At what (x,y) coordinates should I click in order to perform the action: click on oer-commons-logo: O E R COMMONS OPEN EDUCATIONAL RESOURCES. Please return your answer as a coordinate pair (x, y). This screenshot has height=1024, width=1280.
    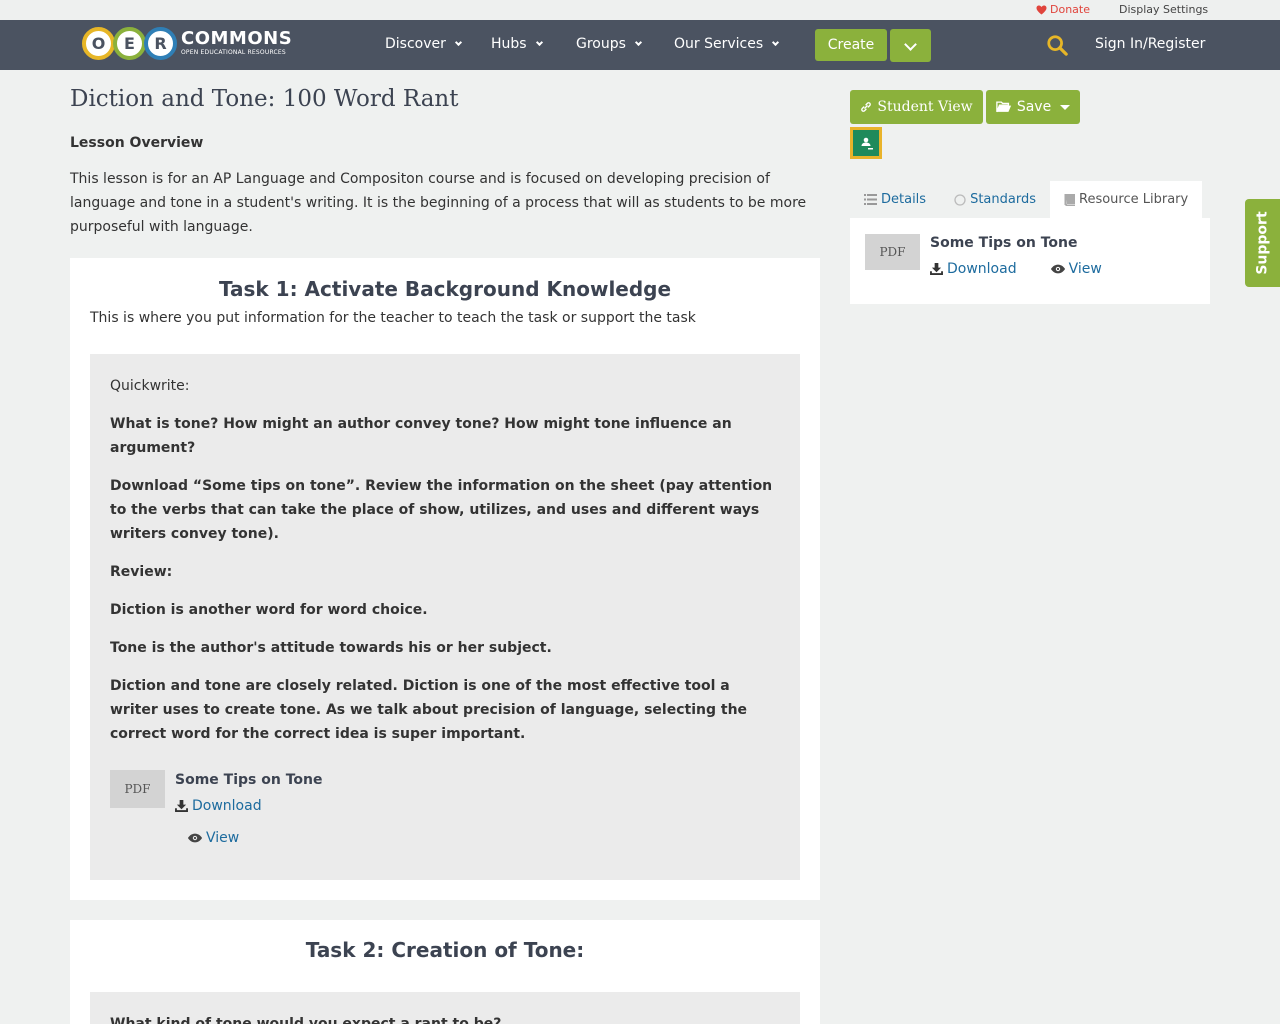
    Looking at the image, I should click on (187, 43).